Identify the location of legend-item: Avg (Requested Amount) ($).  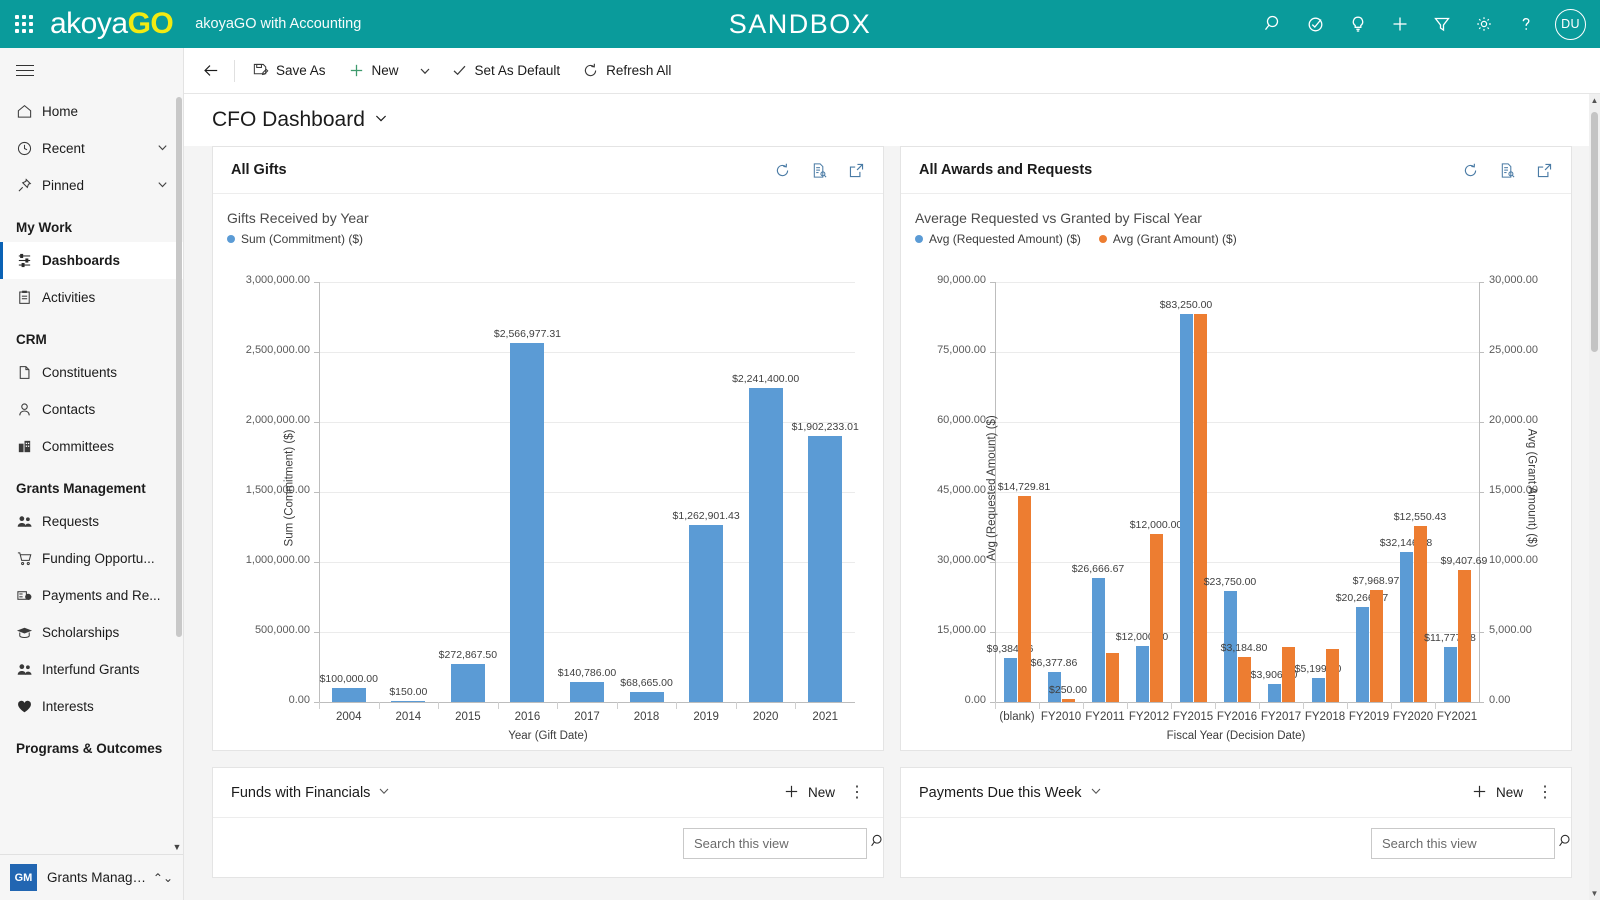
(998, 239).